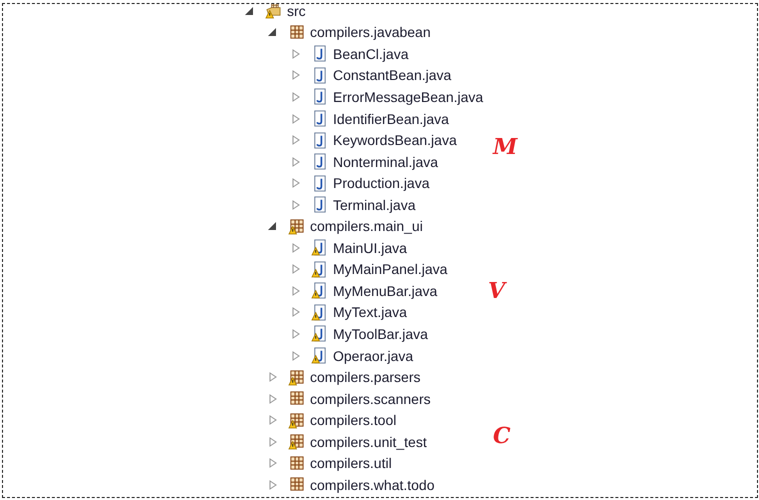  What do you see at coordinates (366, 226) in the screenshot?
I see `tree-item: compilers.main_ui` at bounding box center [366, 226].